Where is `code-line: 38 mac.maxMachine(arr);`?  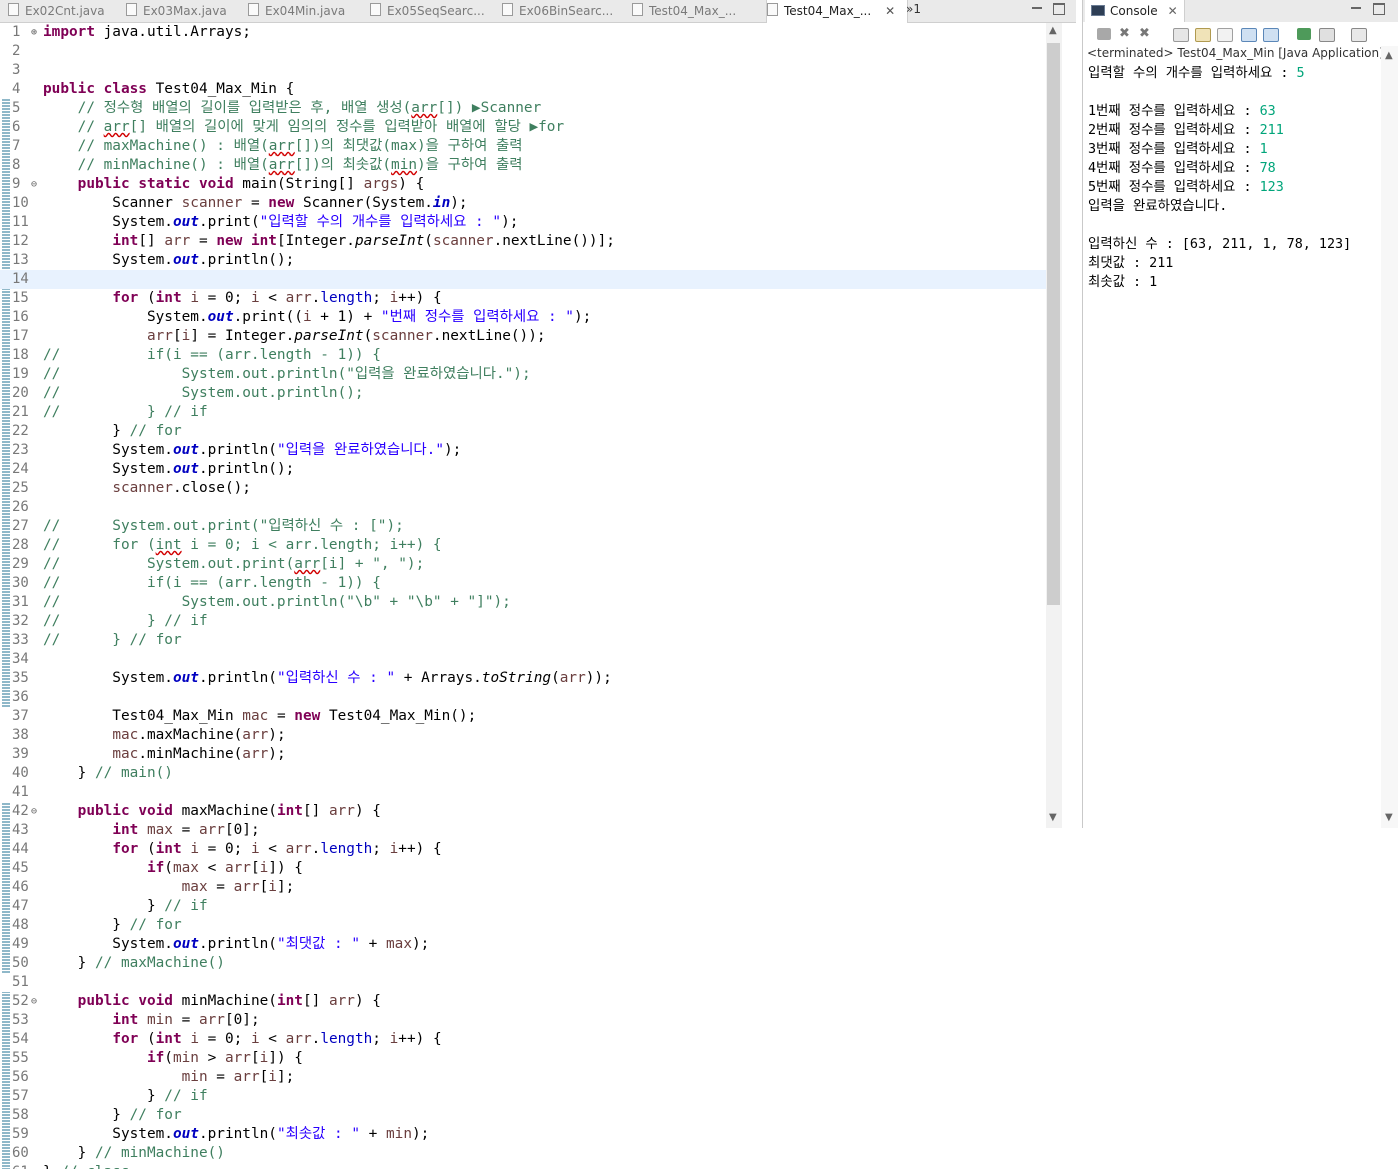 code-line: 38 mac.maxMachine(arr); is located at coordinates (523, 735).